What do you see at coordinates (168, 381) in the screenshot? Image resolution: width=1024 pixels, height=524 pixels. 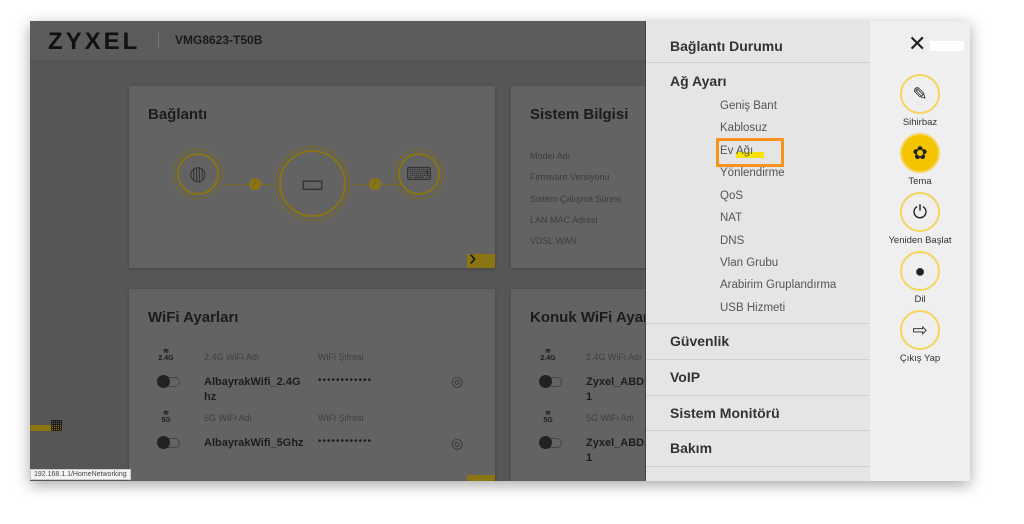 I see `wifi-24-toggle` at bounding box center [168, 381].